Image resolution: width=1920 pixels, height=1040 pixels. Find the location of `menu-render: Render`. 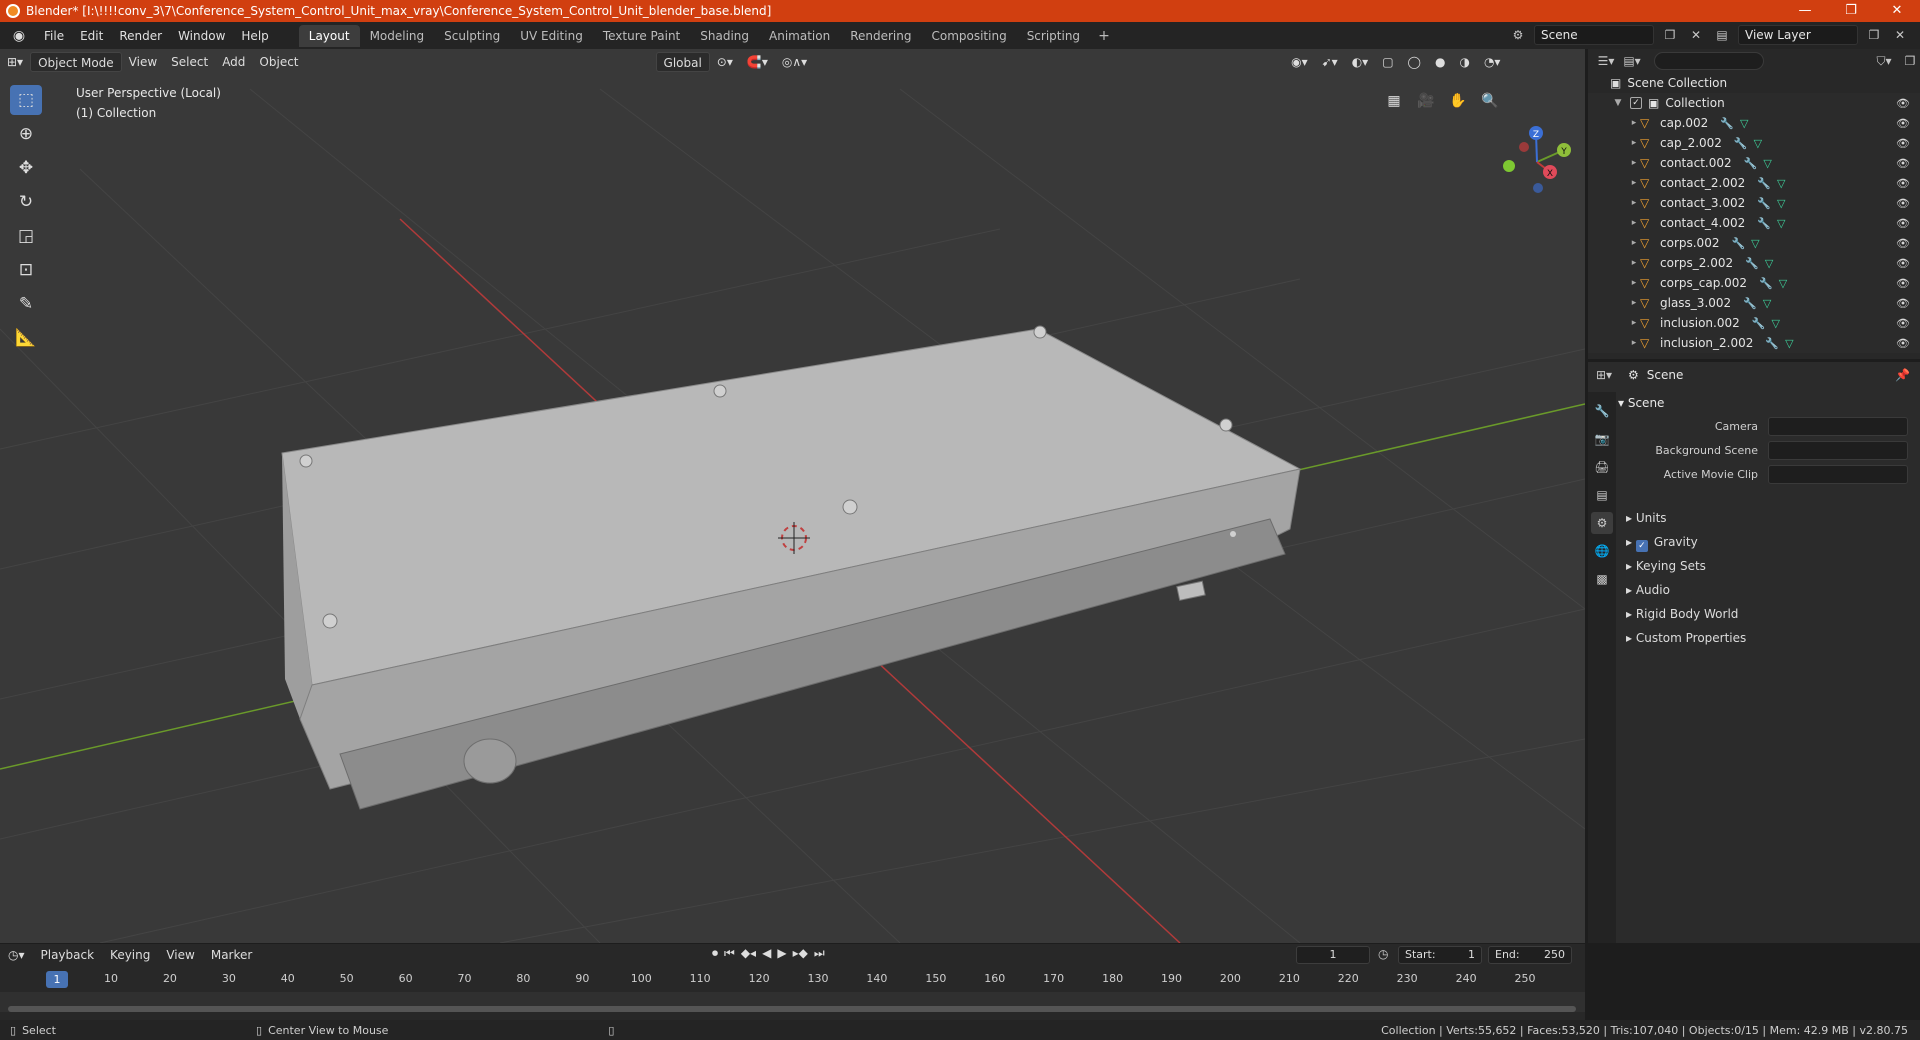

menu-render: Render is located at coordinates (140, 36).